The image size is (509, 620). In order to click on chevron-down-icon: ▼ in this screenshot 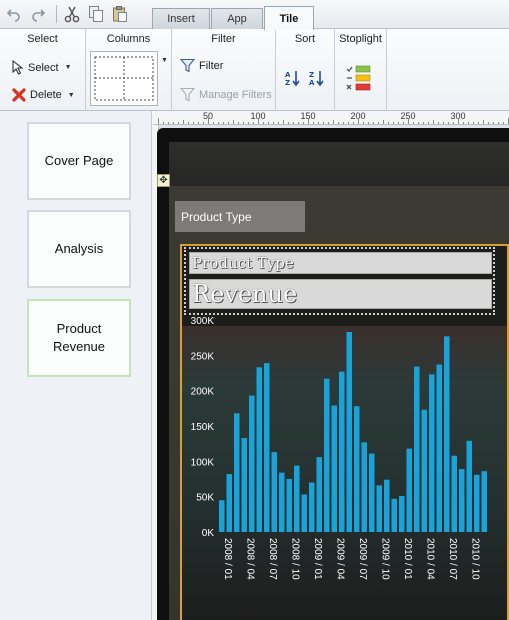, I will do `click(164, 60)`.